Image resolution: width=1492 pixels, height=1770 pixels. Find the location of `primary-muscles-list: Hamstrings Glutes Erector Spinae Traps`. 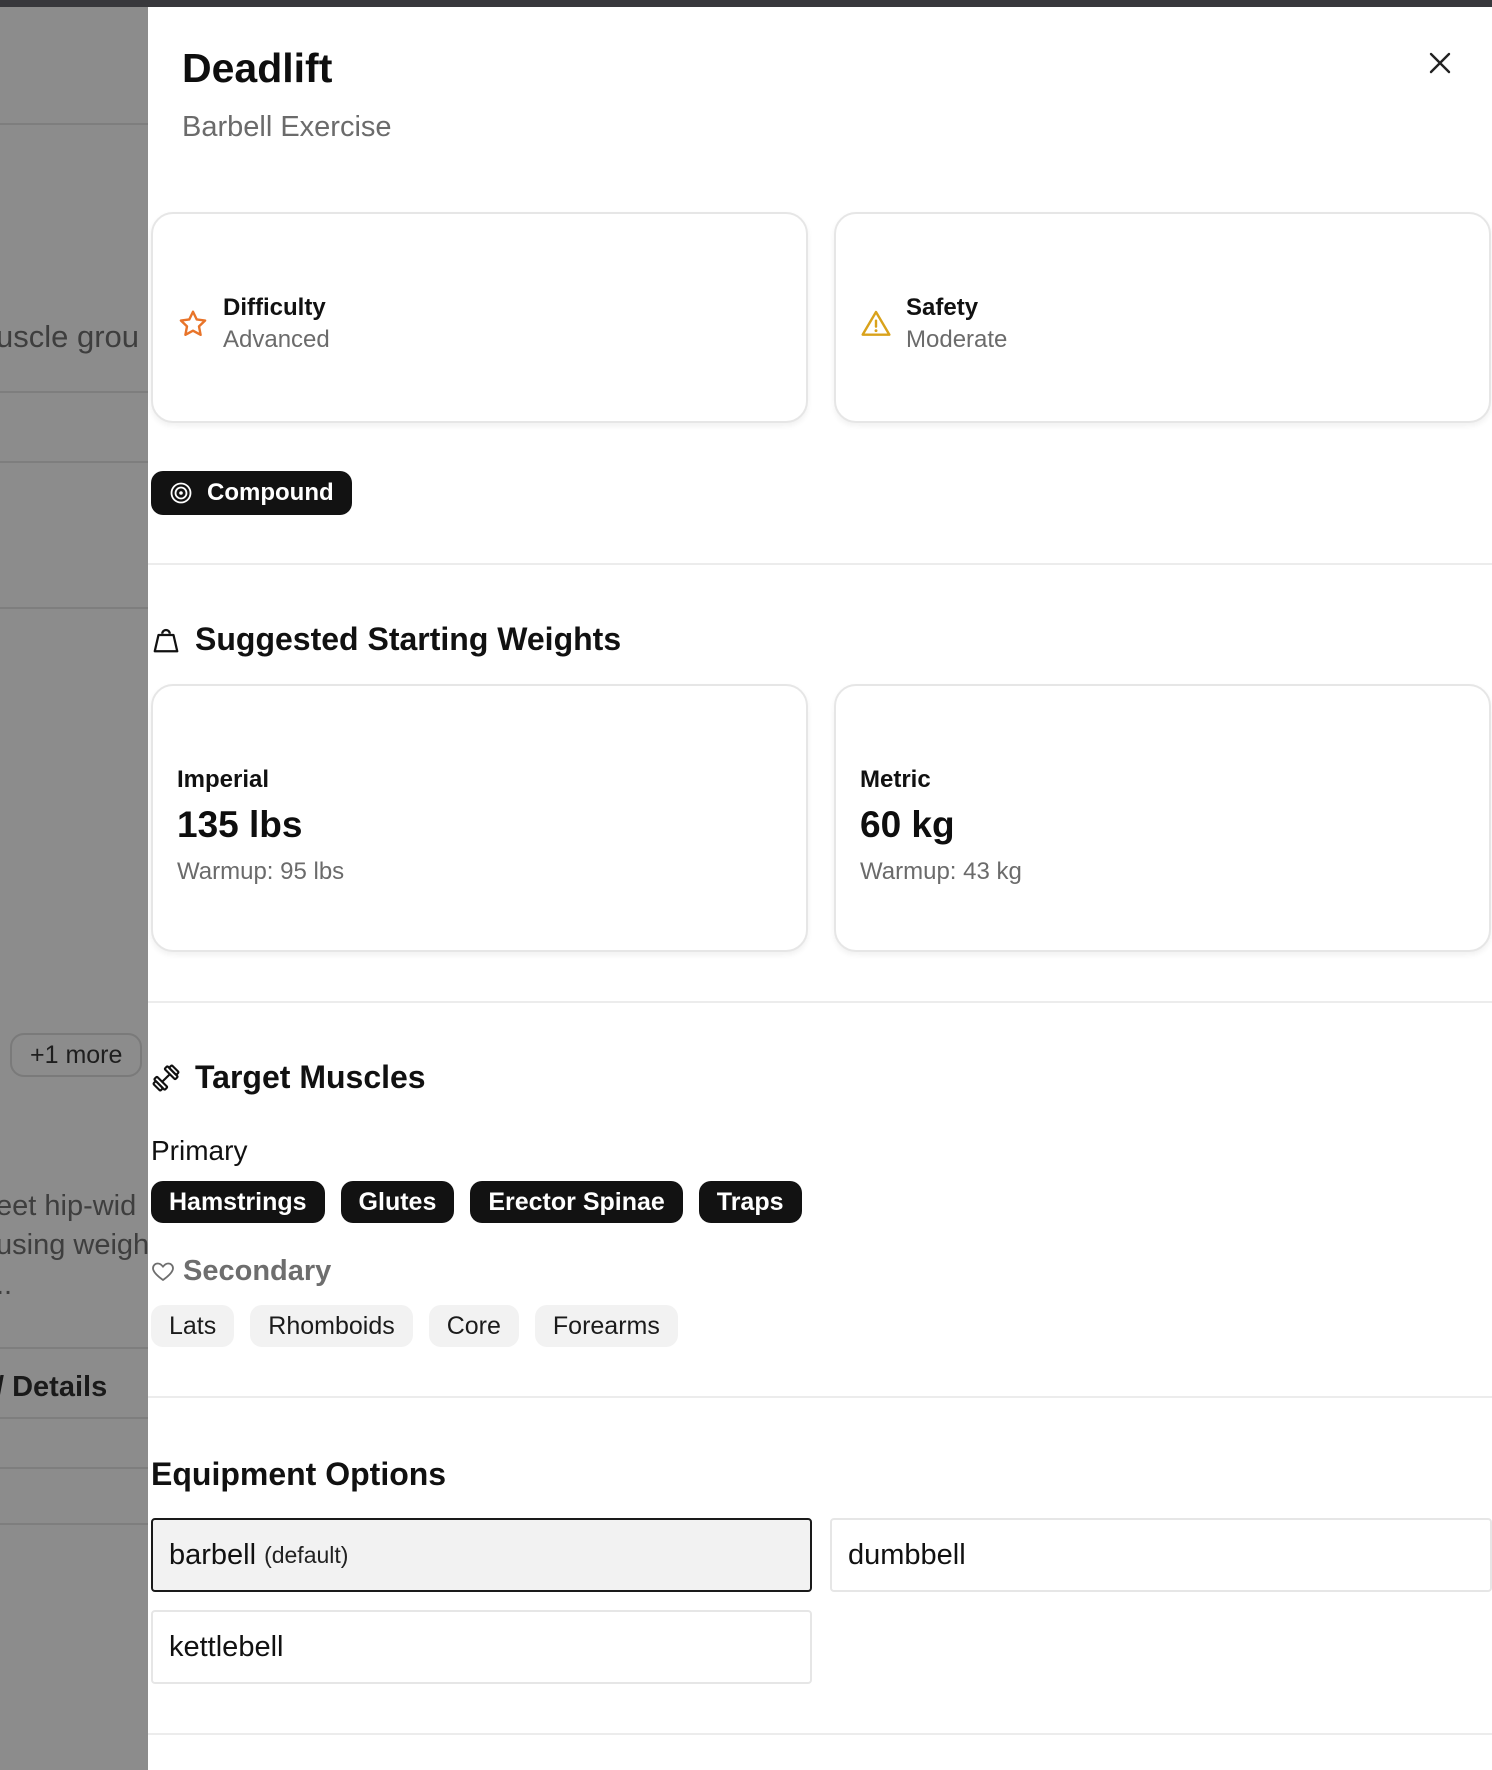

primary-muscles-list: Hamstrings Glutes Erector Spinae Traps is located at coordinates (476, 1202).